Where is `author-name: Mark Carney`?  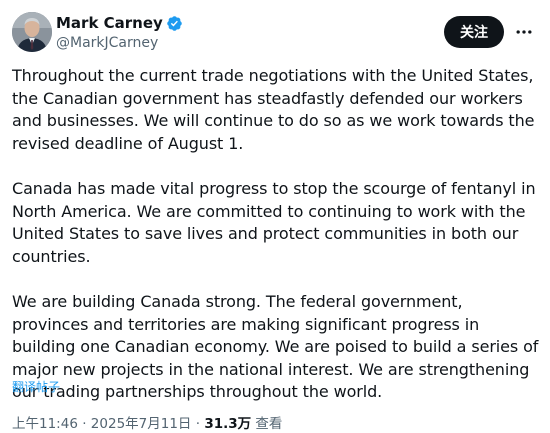
author-name: Mark Carney is located at coordinates (109, 23).